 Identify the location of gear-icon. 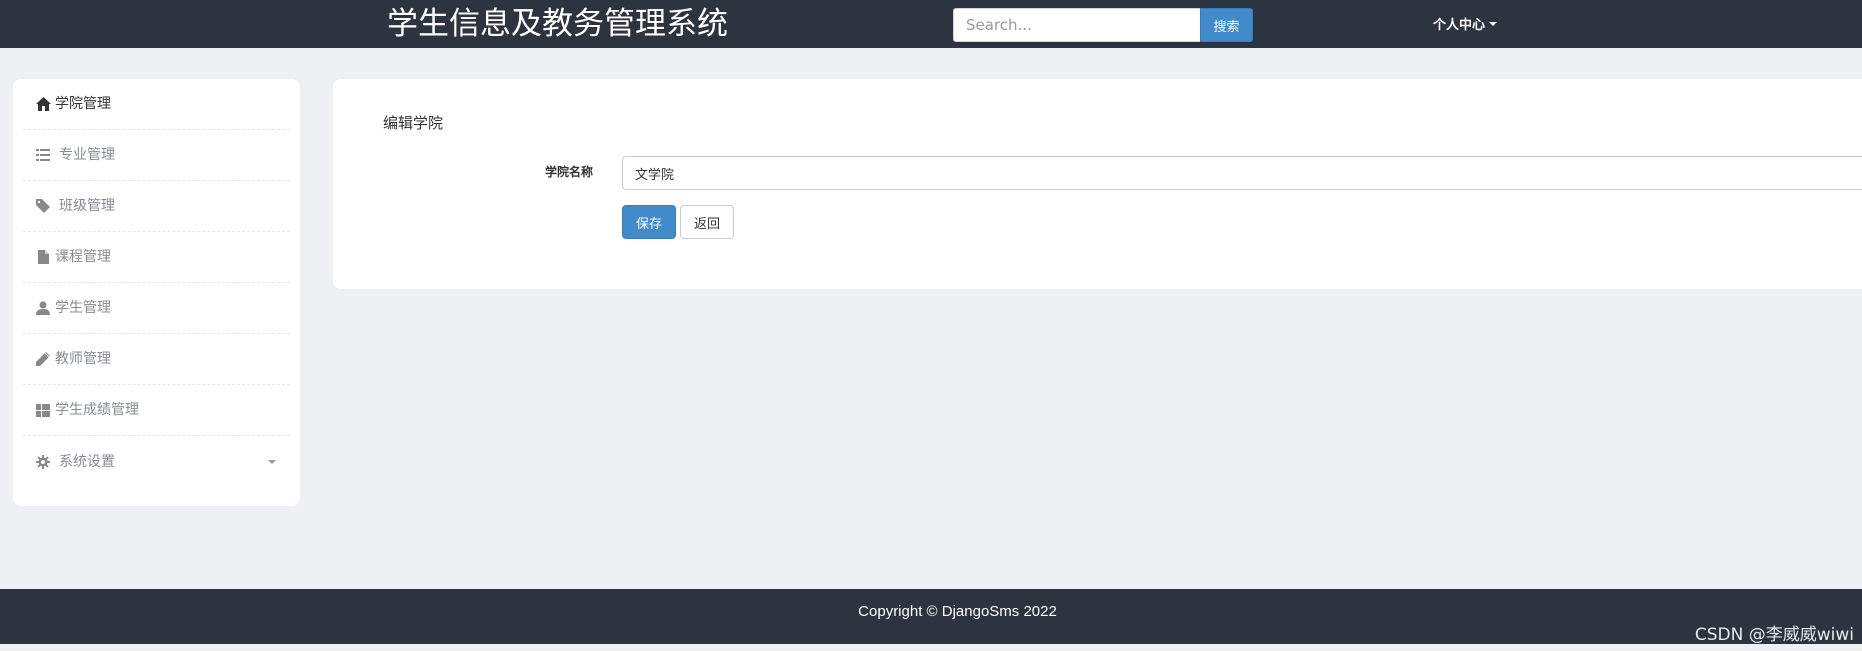
(43, 462).